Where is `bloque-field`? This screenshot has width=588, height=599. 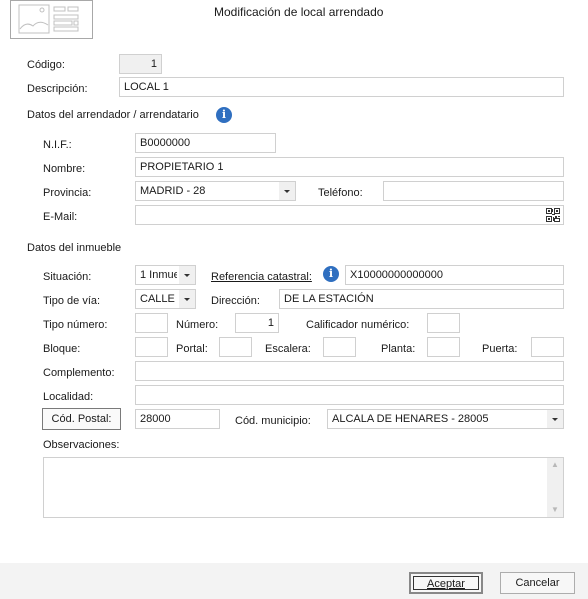 bloque-field is located at coordinates (151, 347).